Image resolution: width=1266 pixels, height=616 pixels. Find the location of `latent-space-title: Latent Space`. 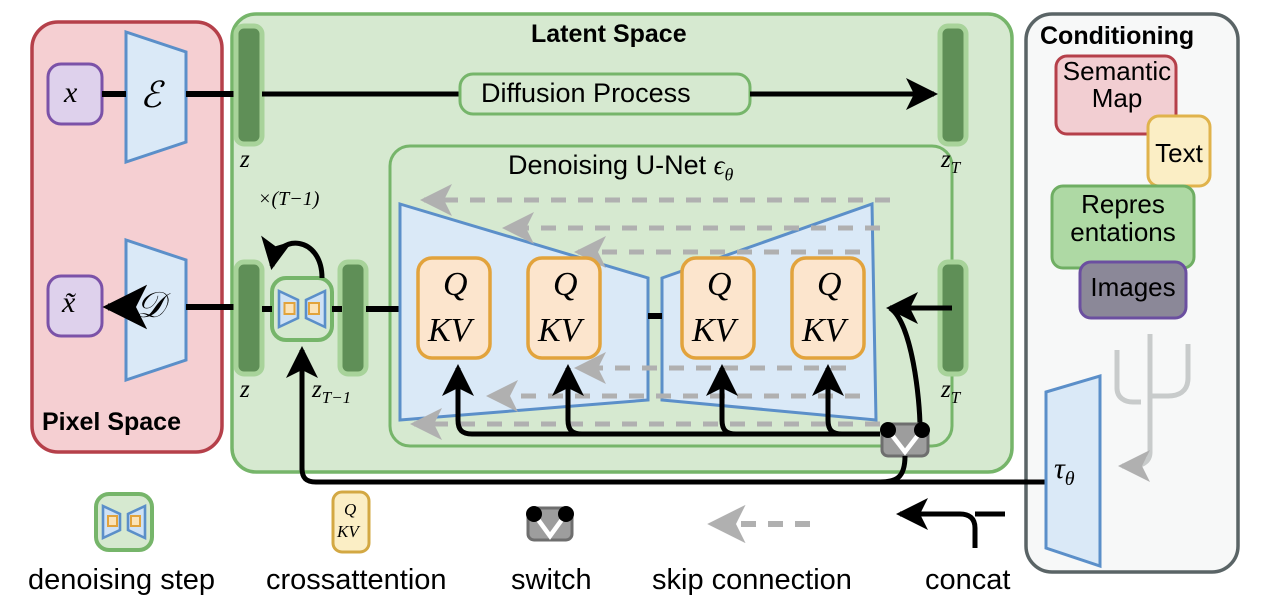

latent-space-title: Latent Space is located at coordinates (609, 34).